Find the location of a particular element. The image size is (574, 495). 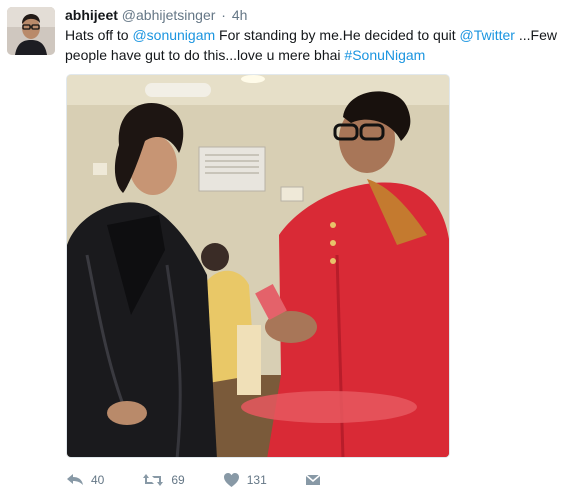

reply-count: 40 is located at coordinates (98, 480).